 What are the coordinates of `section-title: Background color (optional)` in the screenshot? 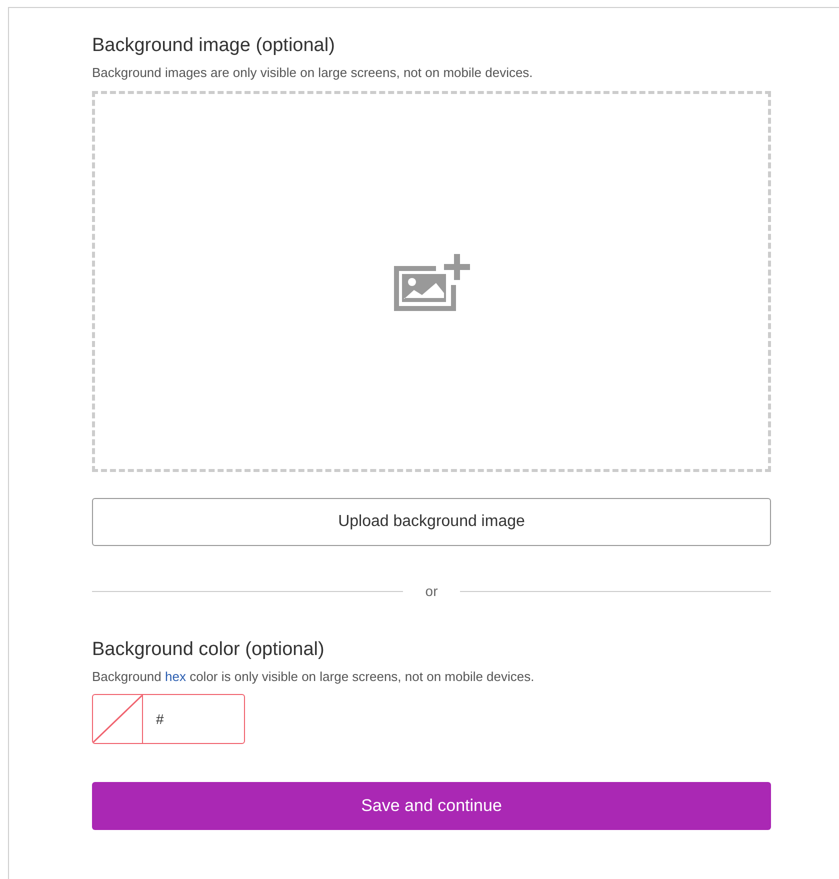 It's located at (209, 650).